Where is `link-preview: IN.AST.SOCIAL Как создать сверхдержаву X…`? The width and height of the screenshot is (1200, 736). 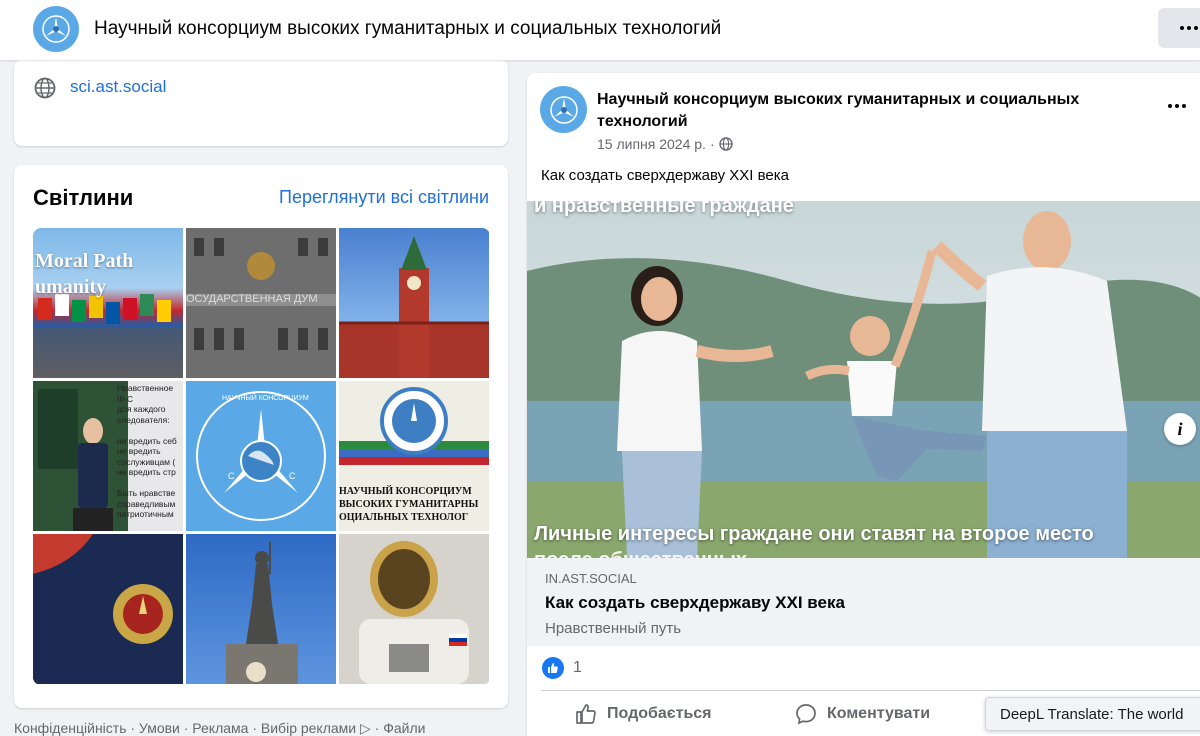
link-preview: IN.AST.SOCIAL Как создать сверхдержаву X… is located at coordinates (863, 602).